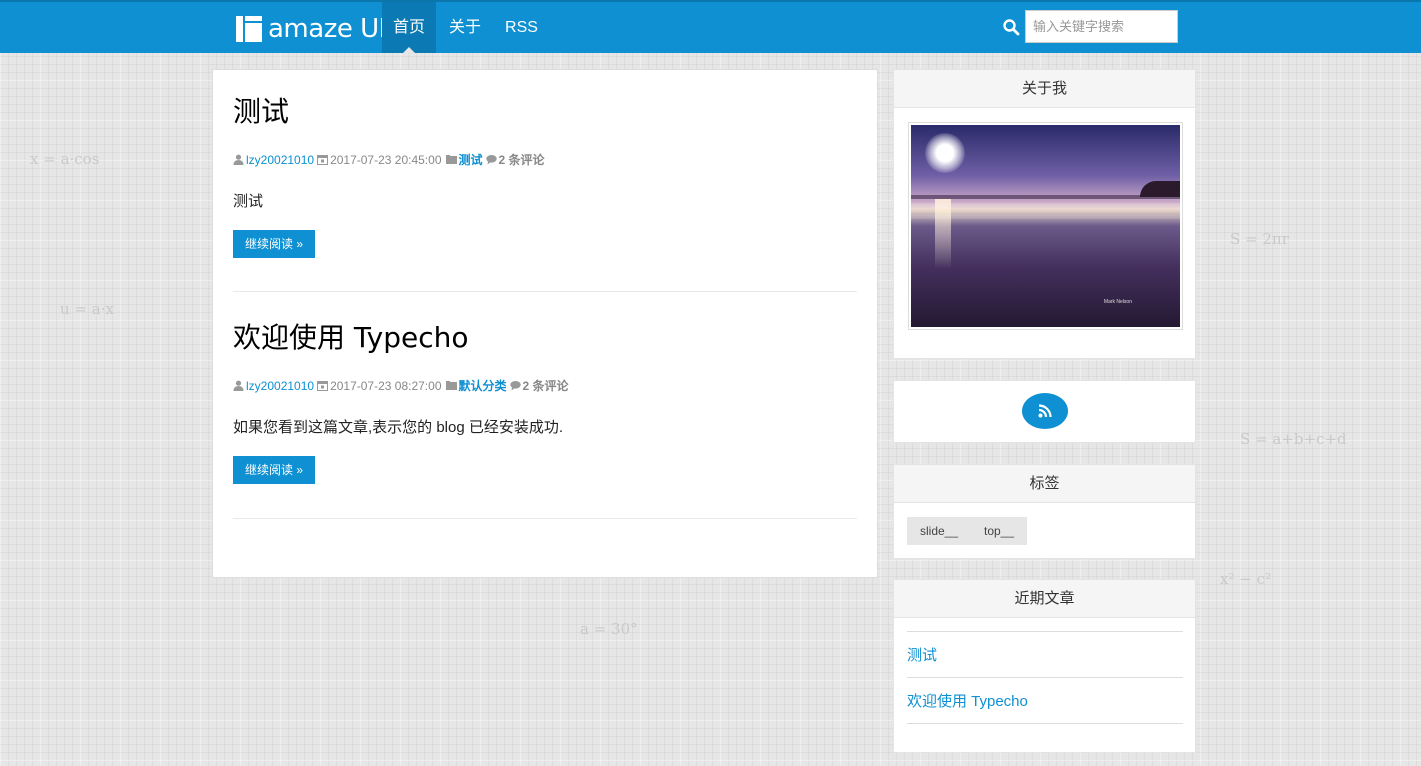 The height and width of the screenshot is (766, 1421). What do you see at coordinates (1045, 655) in the screenshot?
I see `recent-post-link: 测试` at bounding box center [1045, 655].